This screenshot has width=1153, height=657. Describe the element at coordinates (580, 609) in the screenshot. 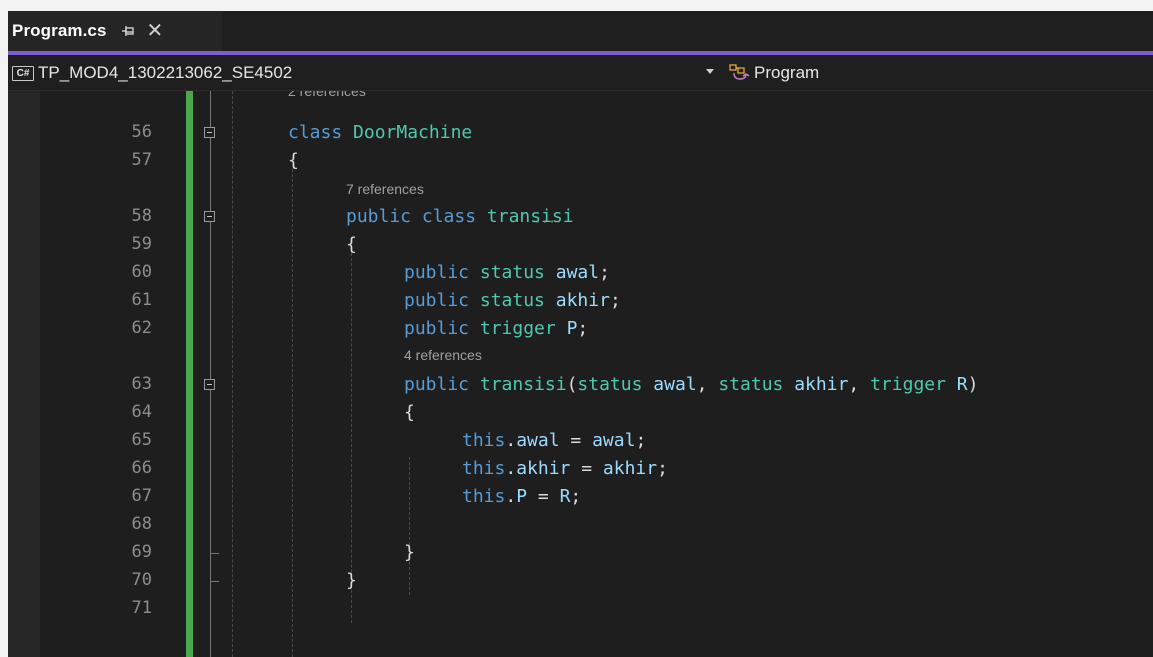

I see `code-line: 71` at that location.